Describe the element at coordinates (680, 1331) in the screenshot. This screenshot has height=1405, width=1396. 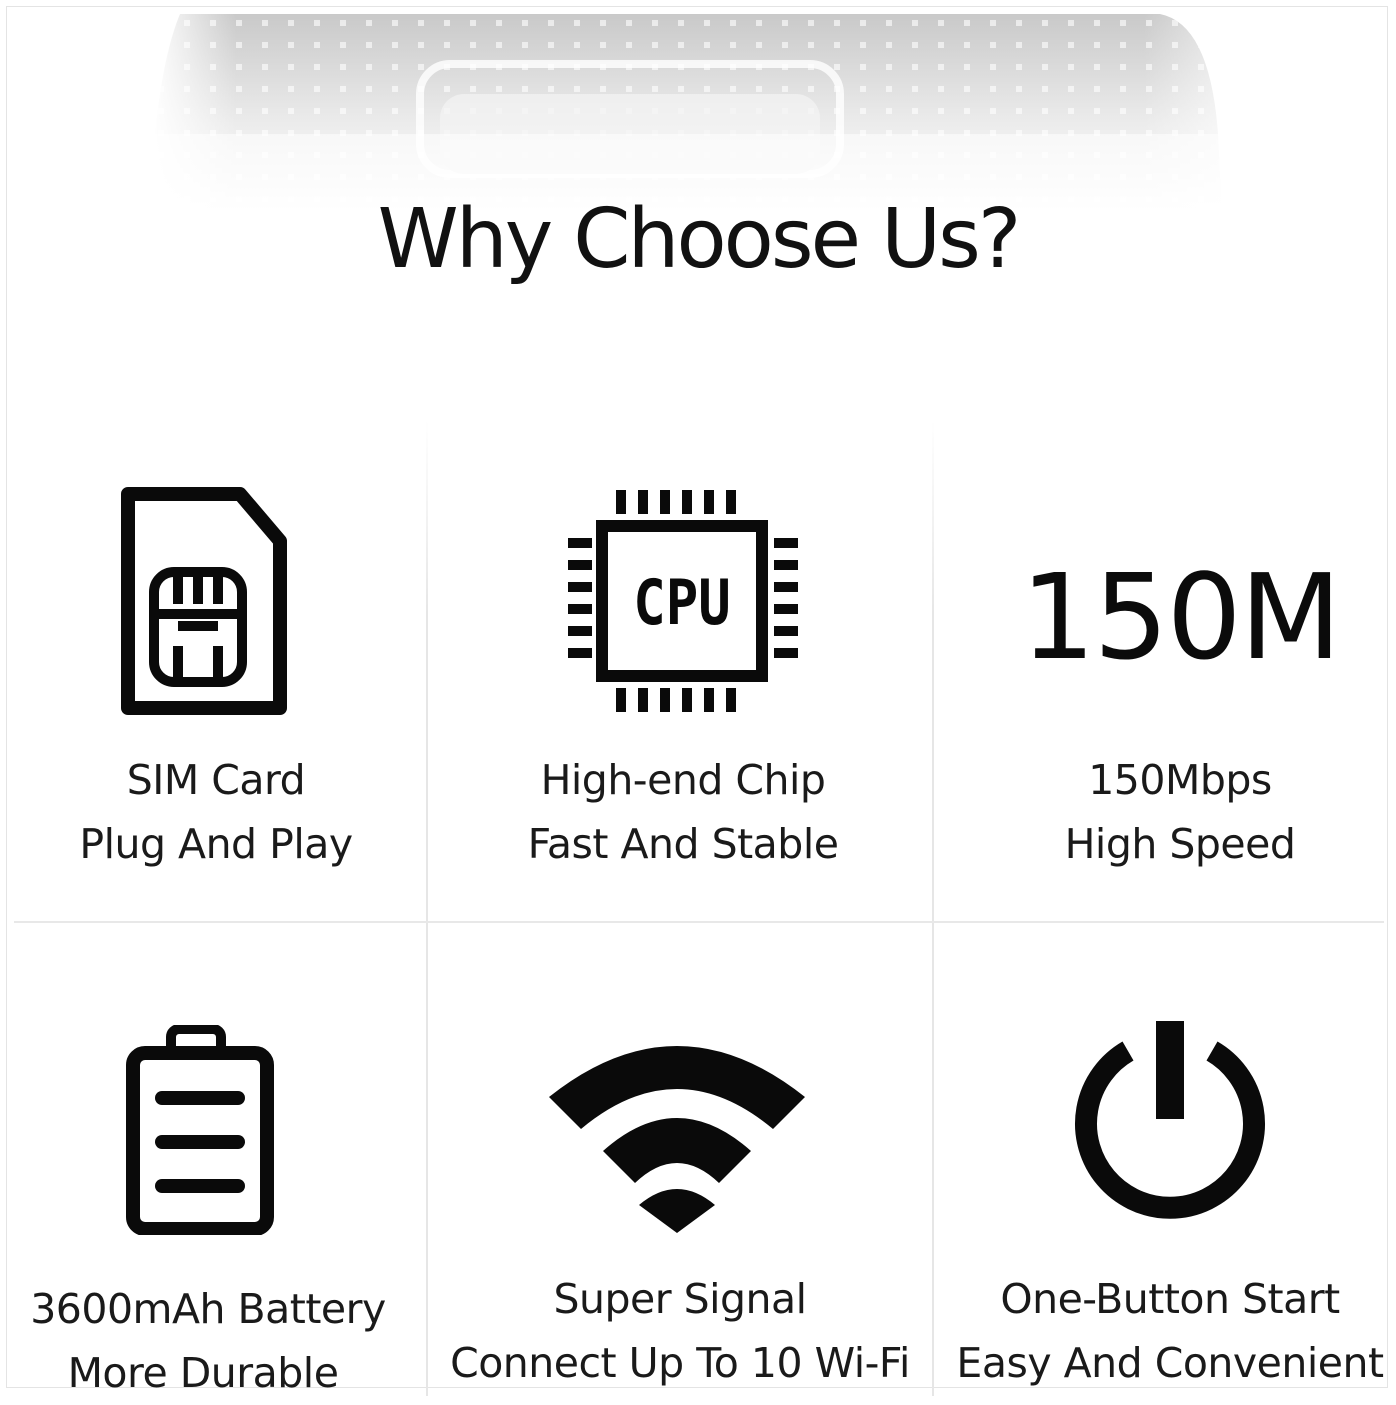
I see `feature-caption: Super Signal Connect Up To 10 Wi-Fi` at that location.